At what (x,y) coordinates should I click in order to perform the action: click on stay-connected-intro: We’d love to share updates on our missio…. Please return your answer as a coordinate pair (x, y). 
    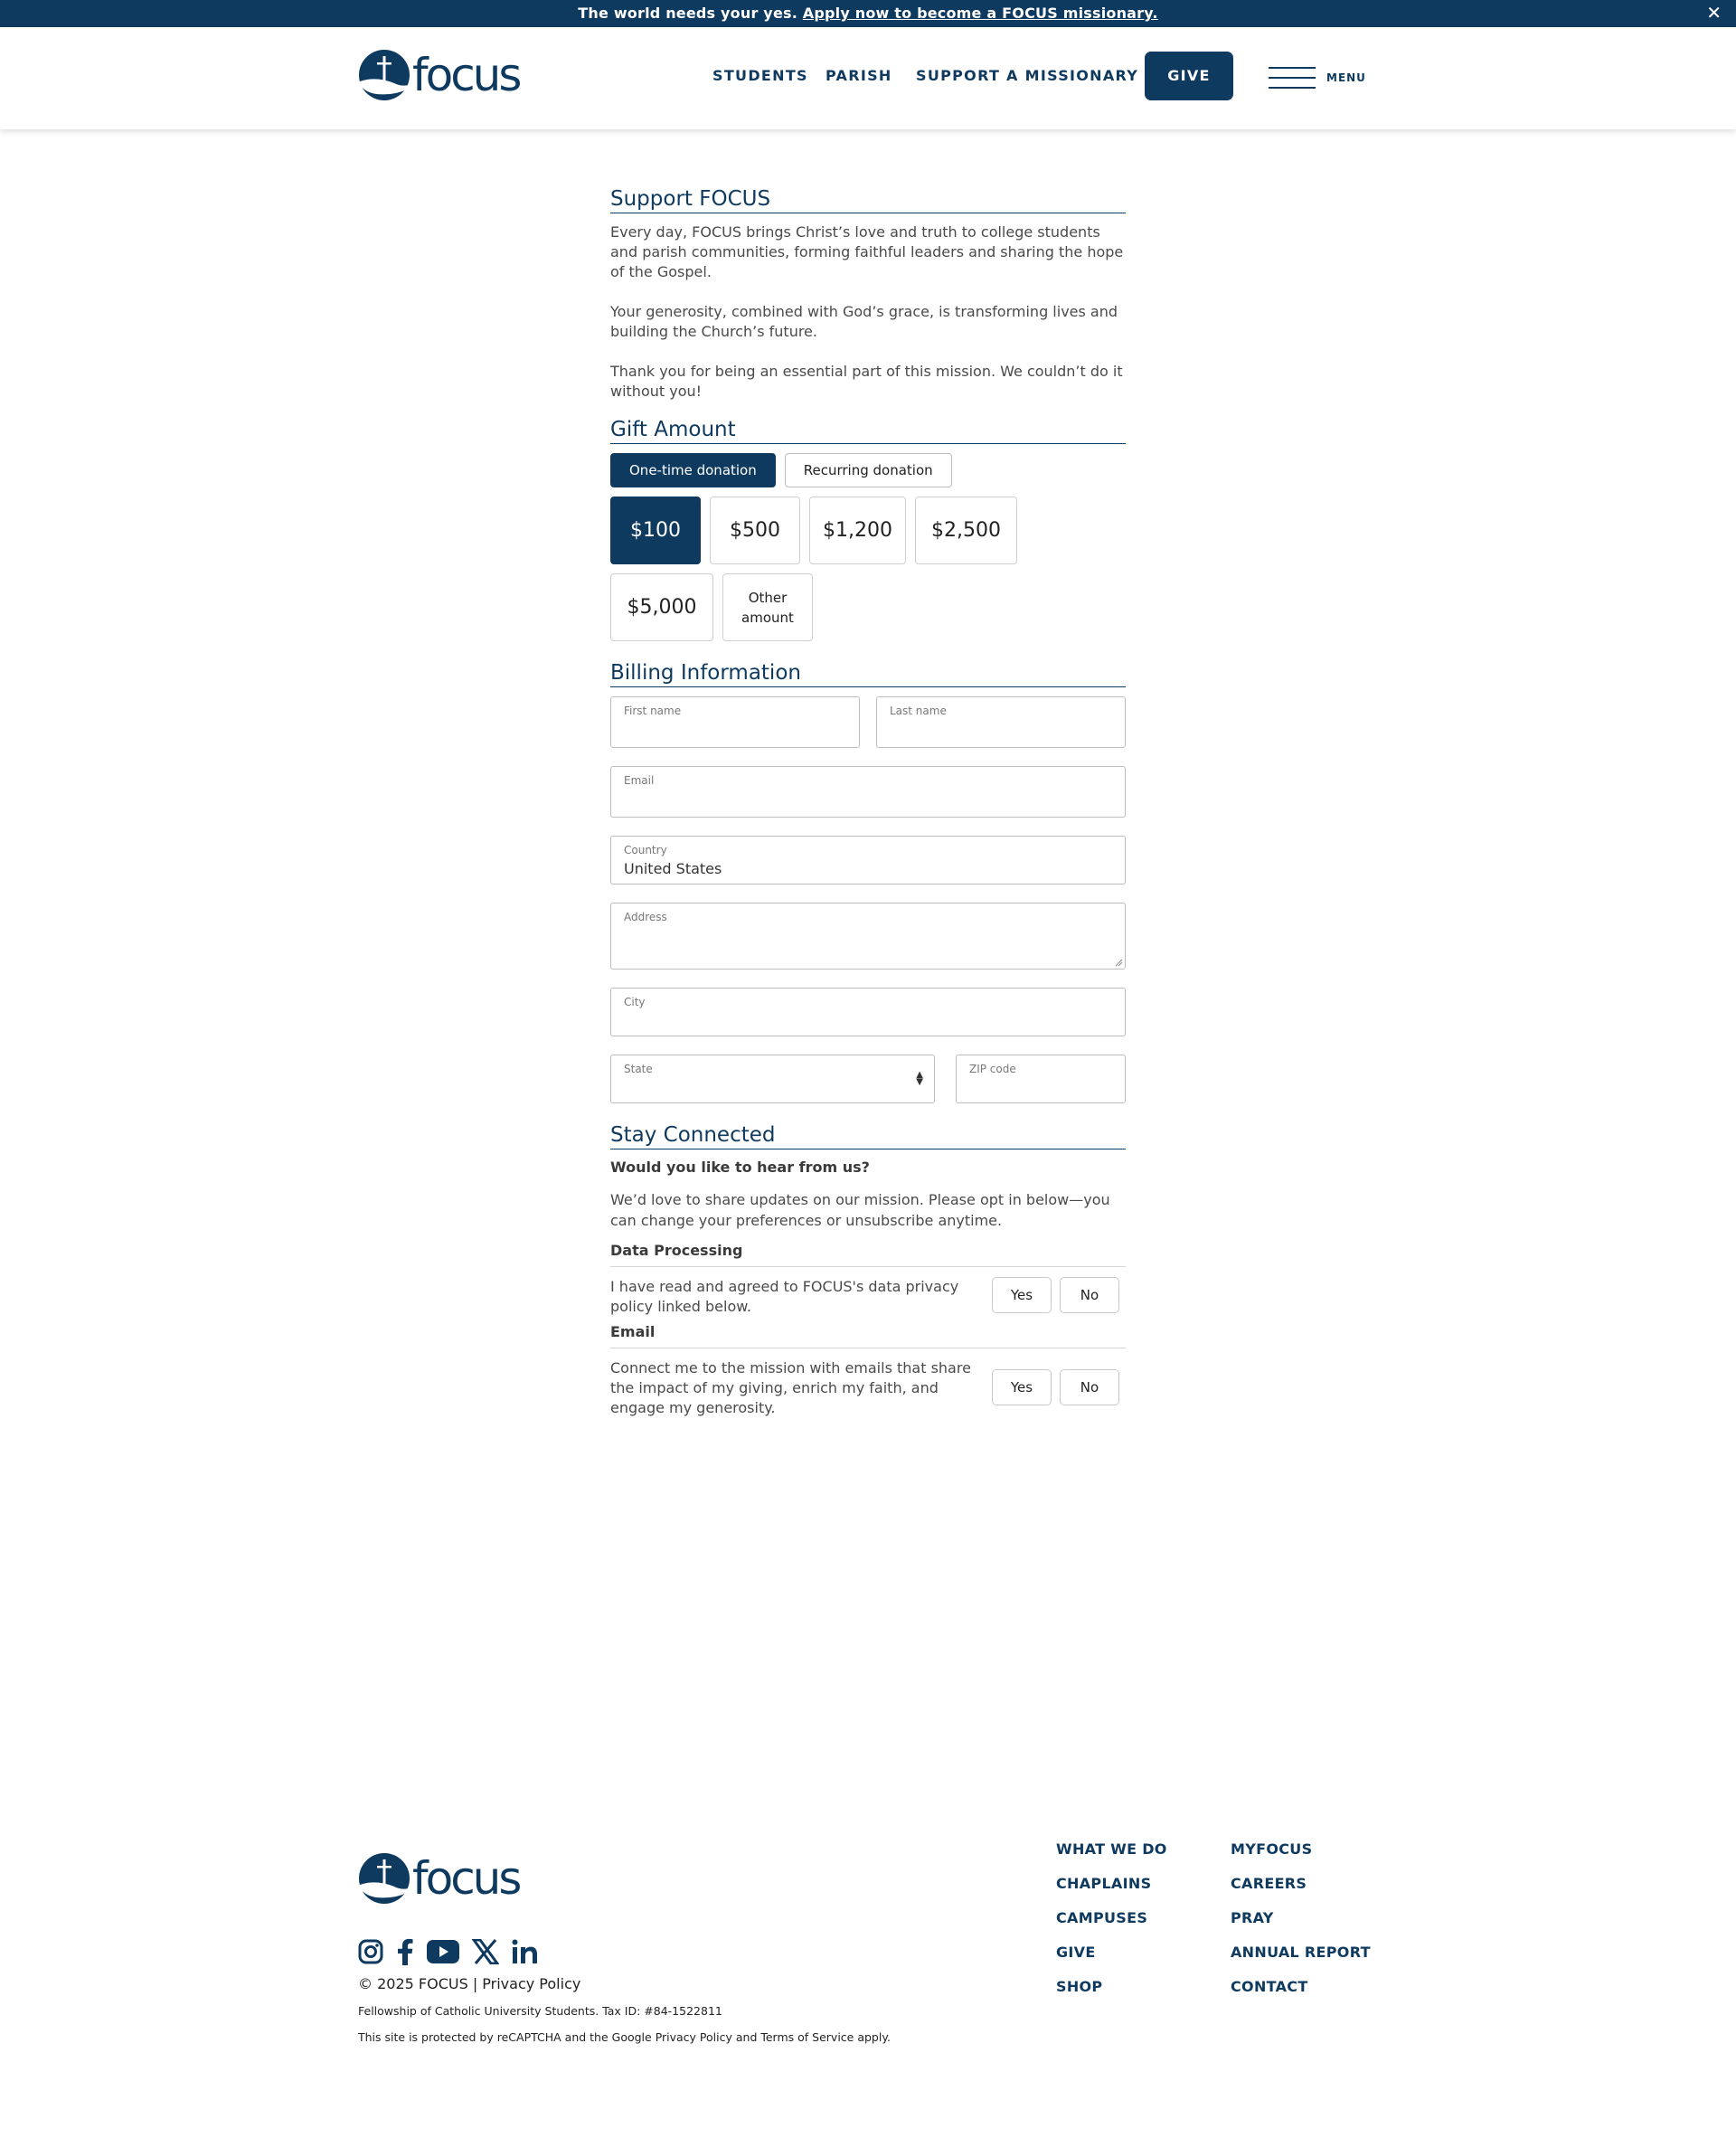
    Looking at the image, I should click on (860, 1210).